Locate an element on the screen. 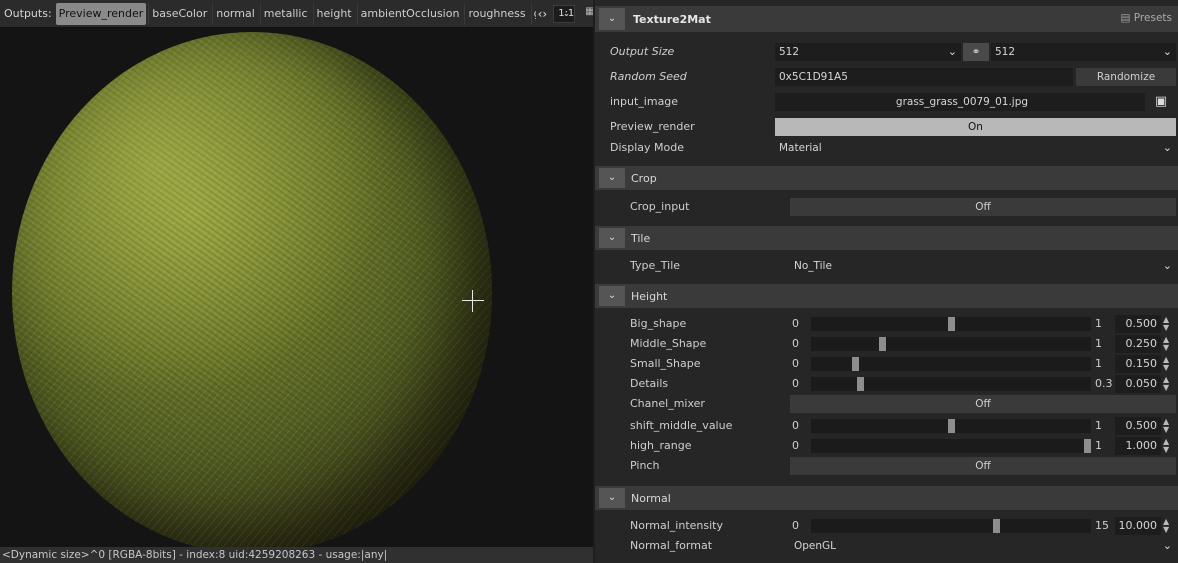 This screenshot has height=563, width=1178. tab-more: g is located at coordinates (533, 13).